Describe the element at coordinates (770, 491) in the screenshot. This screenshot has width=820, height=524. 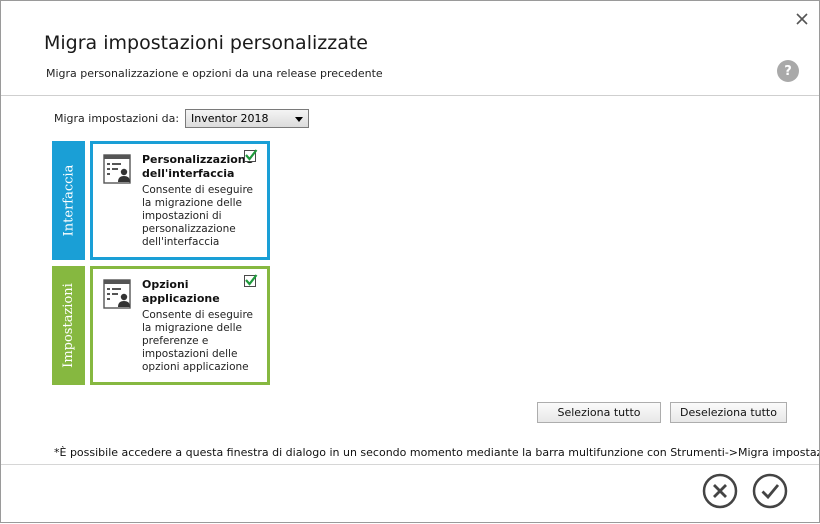
I see `ok-icon` at that location.